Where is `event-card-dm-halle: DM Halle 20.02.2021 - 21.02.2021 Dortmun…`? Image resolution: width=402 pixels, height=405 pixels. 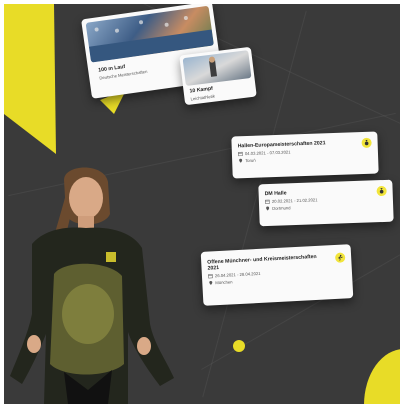
event-card-dm-halle: DM Halle 20.02.2021 - 21.02.2021 Dortmun… is located at coordinates (326, 203).